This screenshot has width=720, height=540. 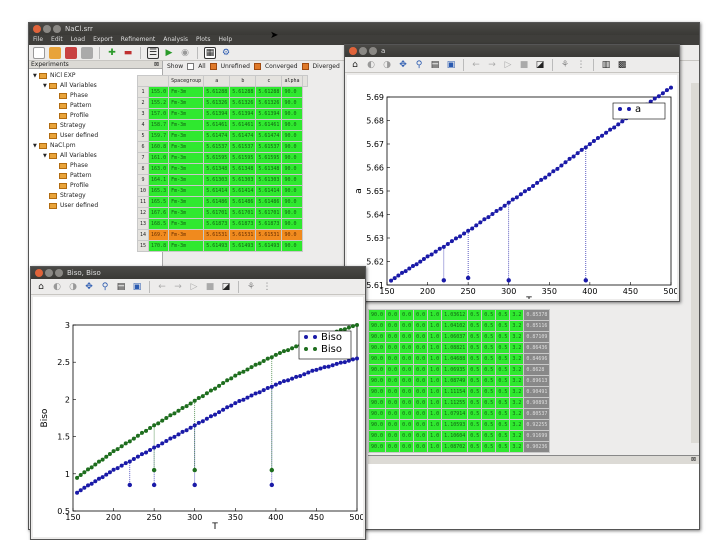 I want to click on table-cell: 5.61493, so click(x=243, y=246).